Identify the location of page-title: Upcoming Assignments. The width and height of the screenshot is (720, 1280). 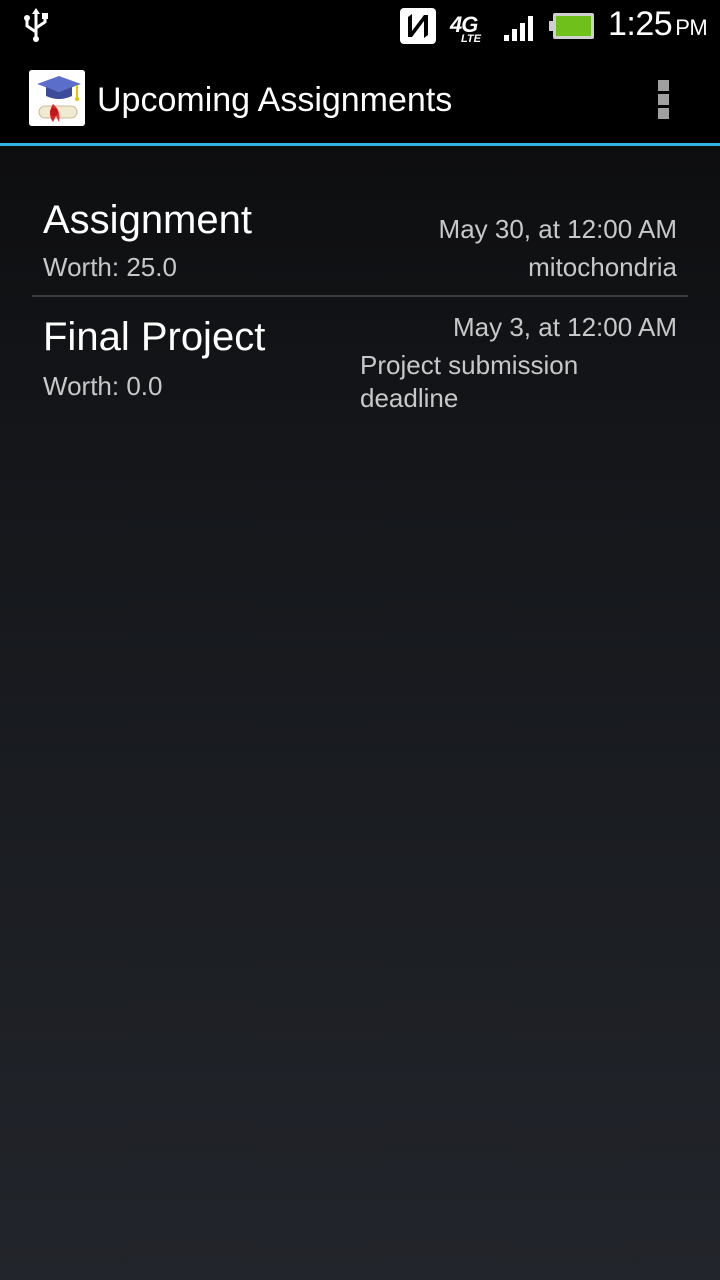
(275, 100).